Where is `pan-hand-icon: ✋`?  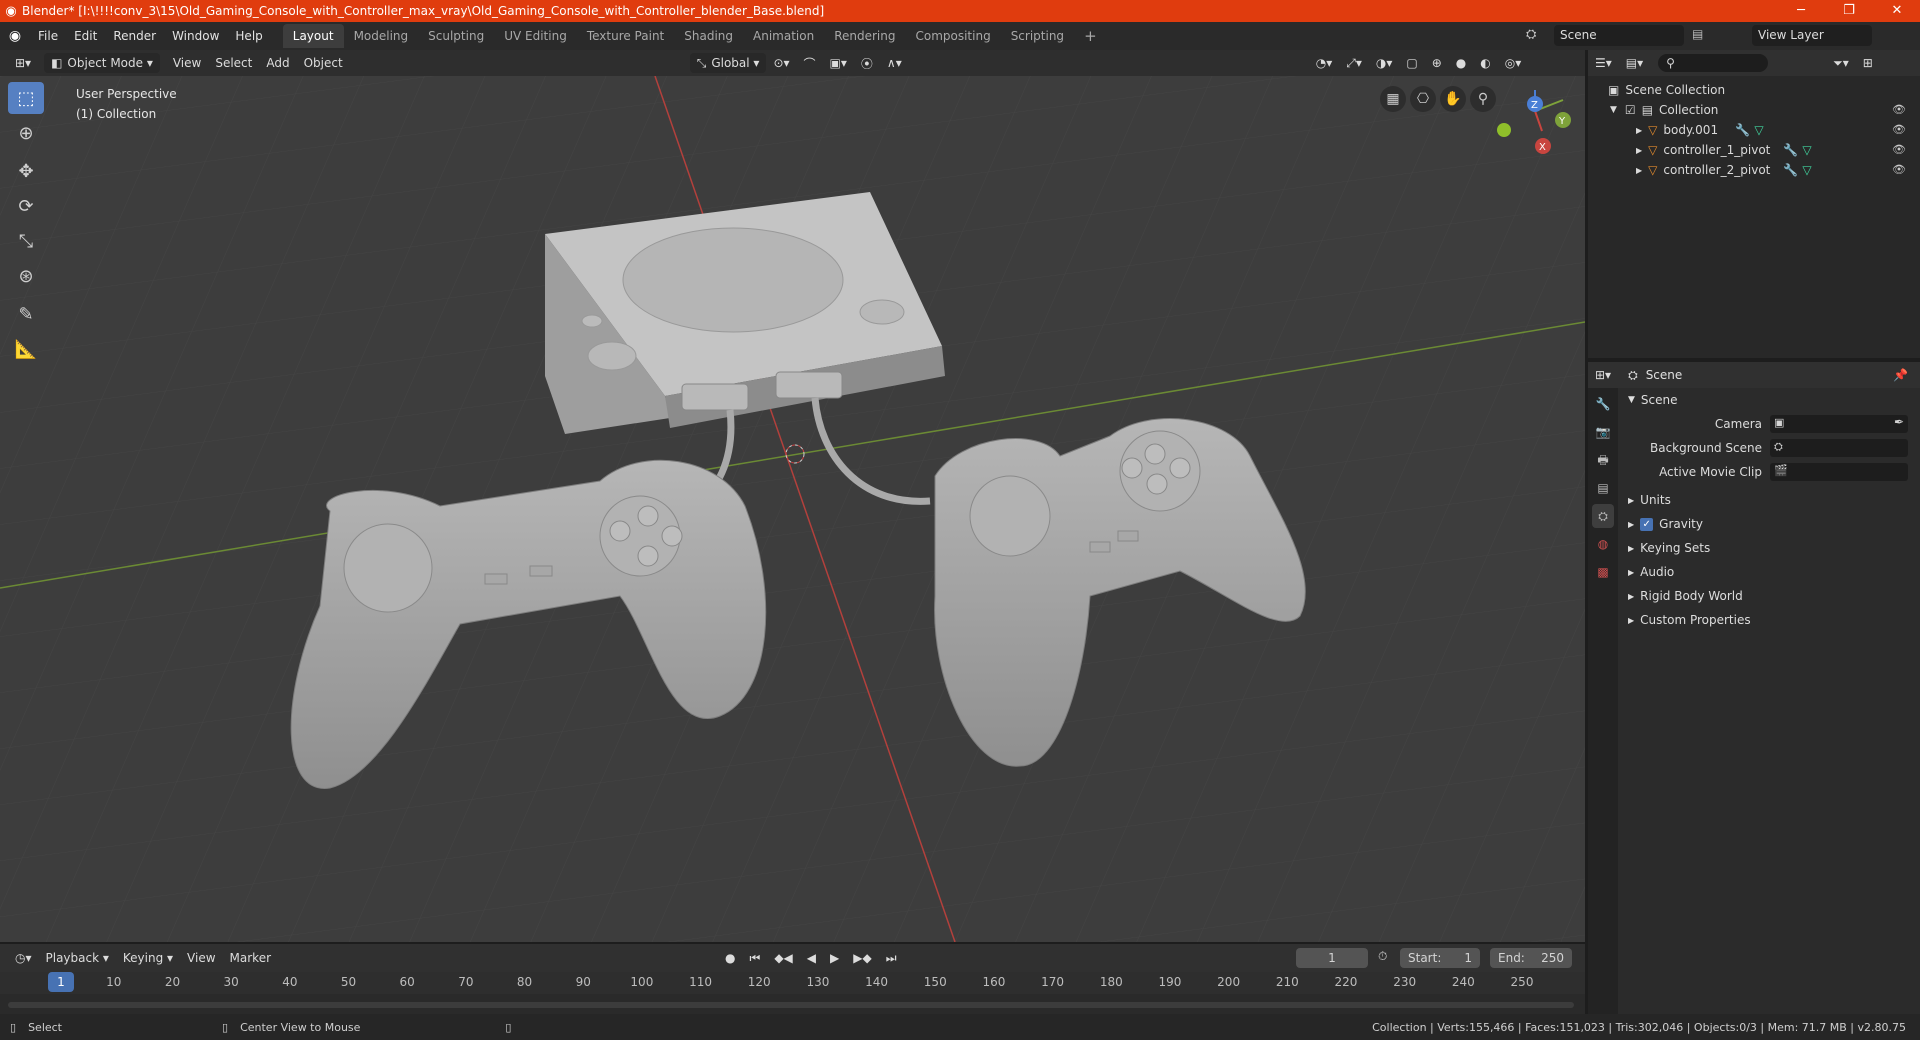
pan-hand-icon: ✋ is located at coordinates (1453, 99).